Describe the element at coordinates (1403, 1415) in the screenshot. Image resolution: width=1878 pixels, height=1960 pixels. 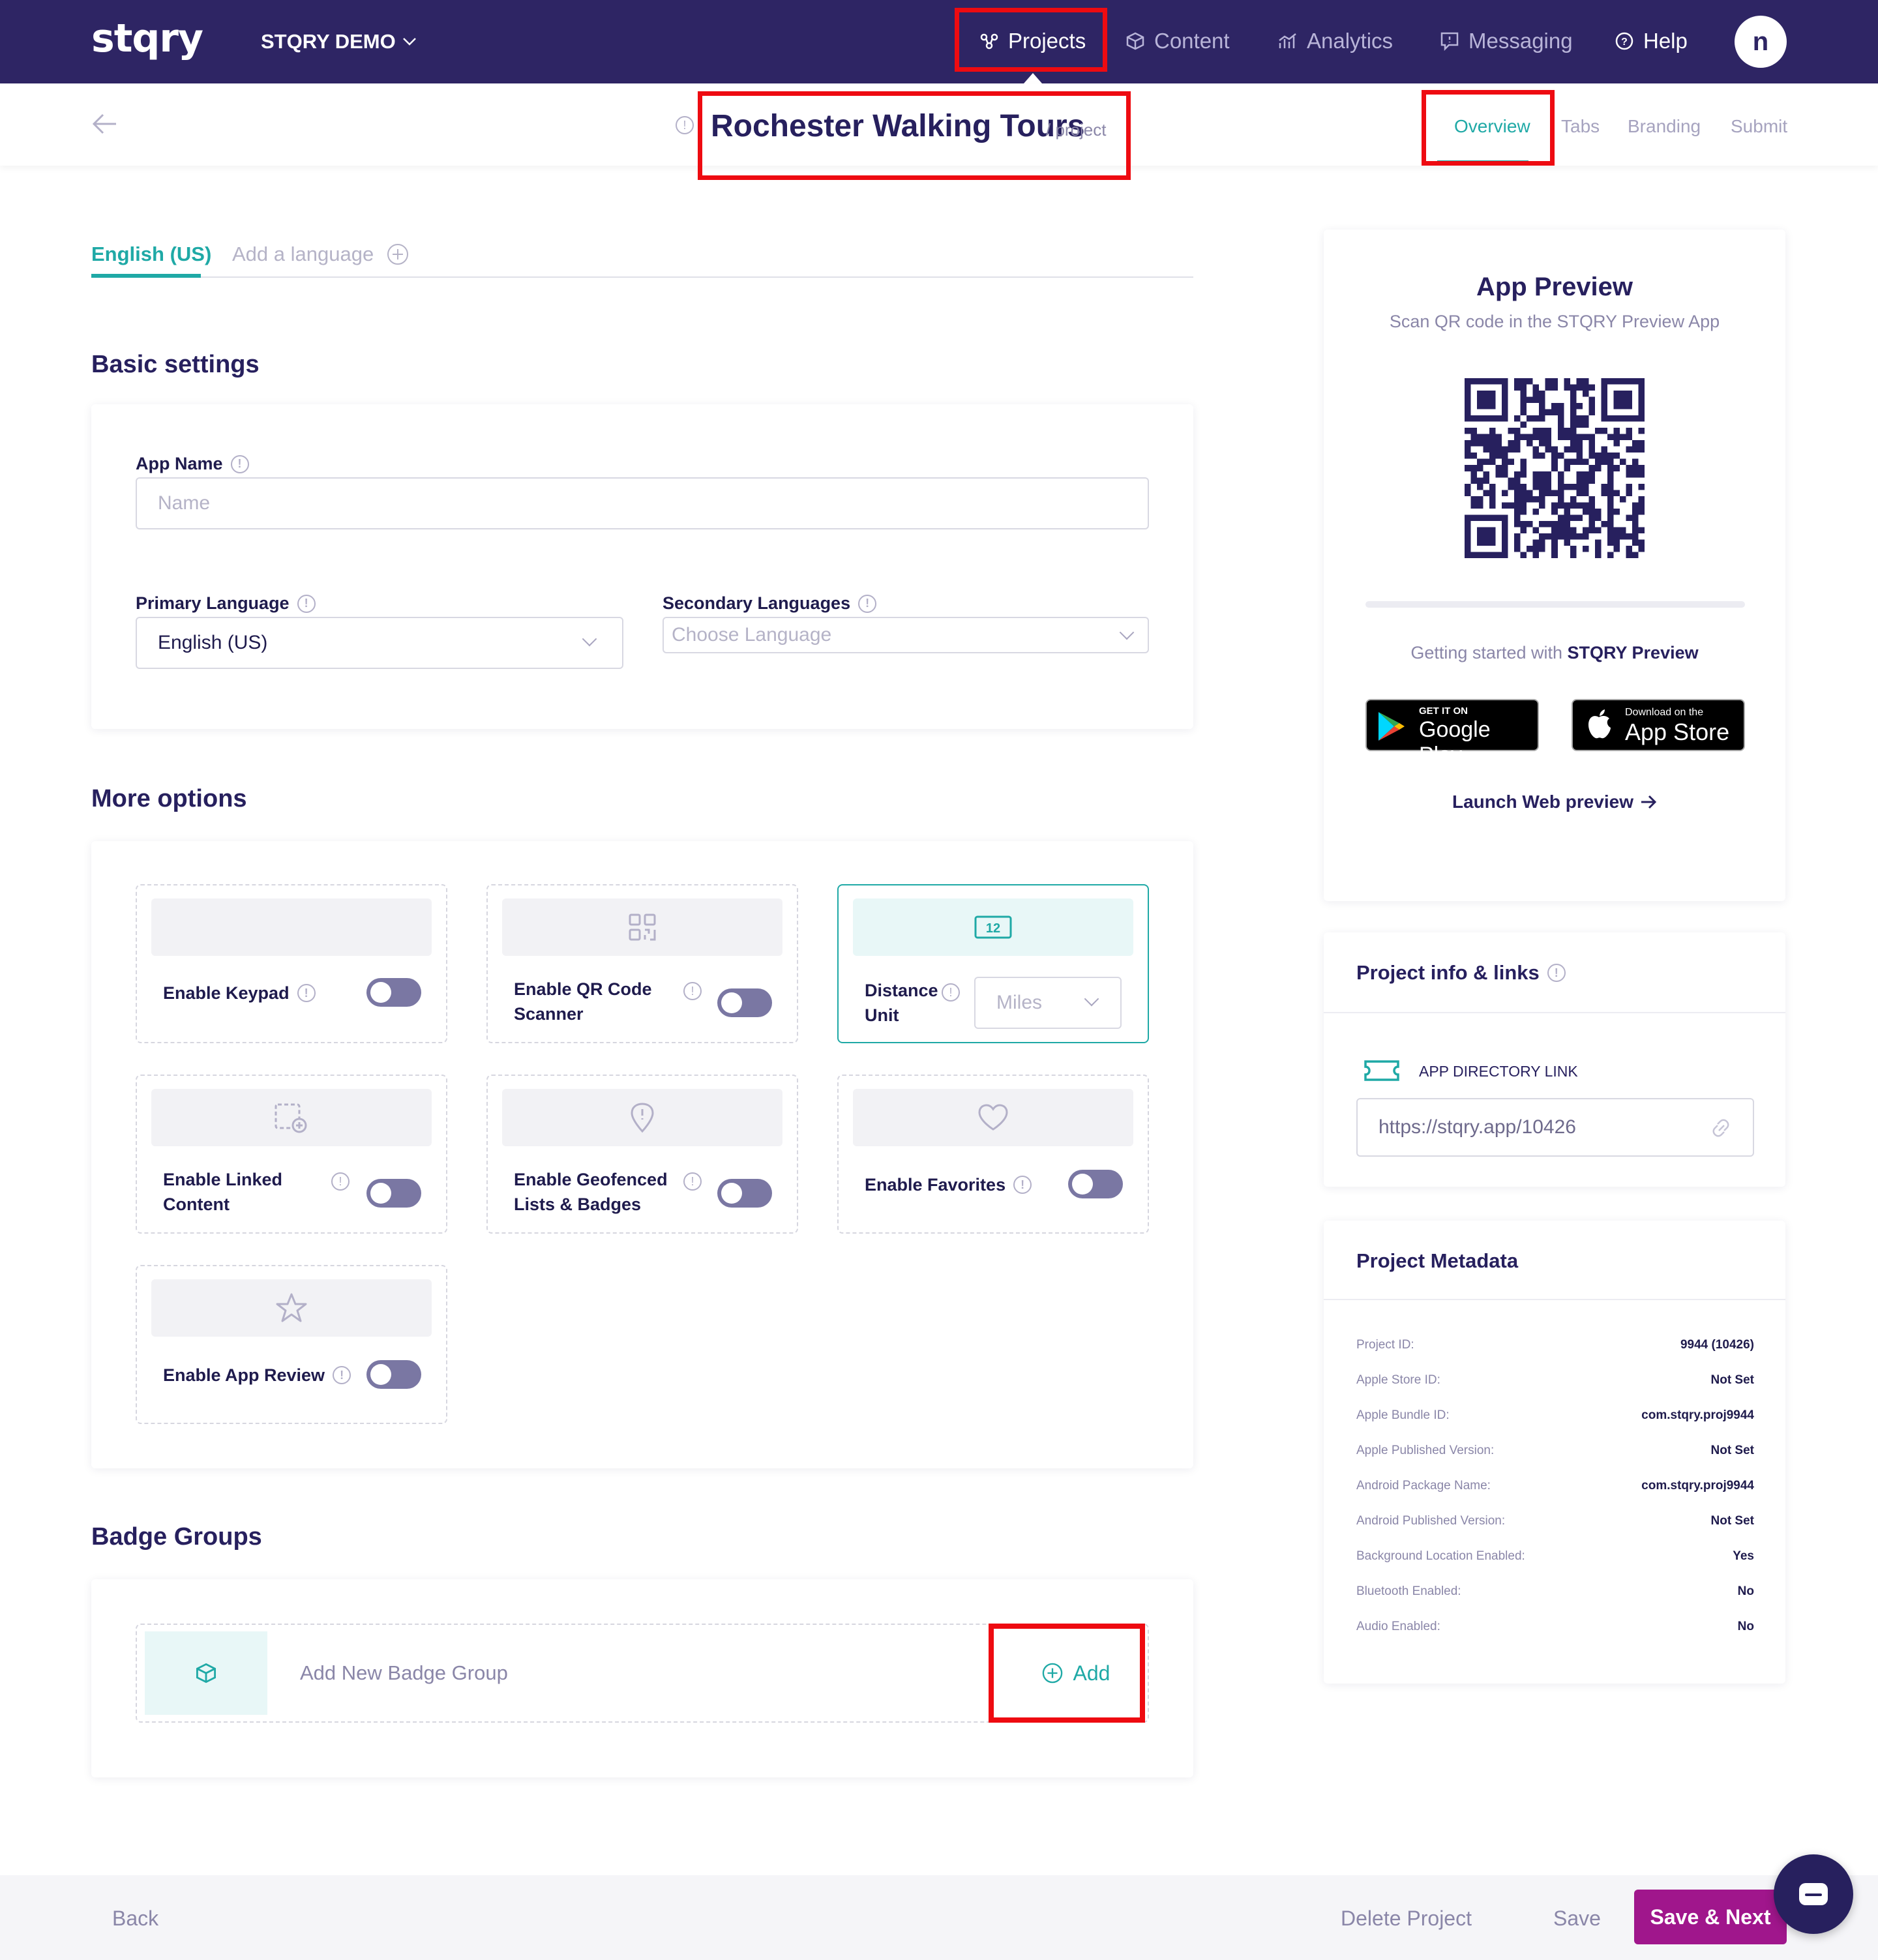
I see `metadata-label: Apple Bundle ID:` at that location.